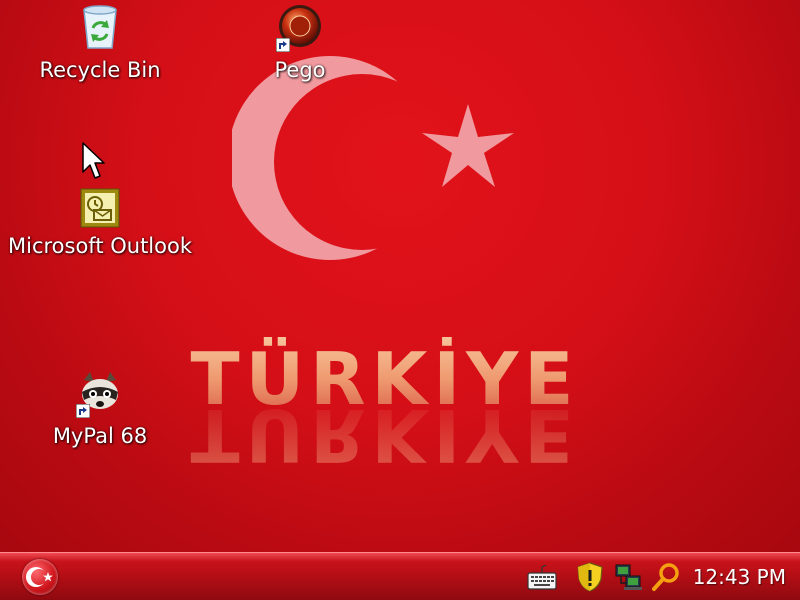  What do you see at coordinates (100, 208) in the screenshot?
I see `outlook-icon` at bounding box center [100, 208].